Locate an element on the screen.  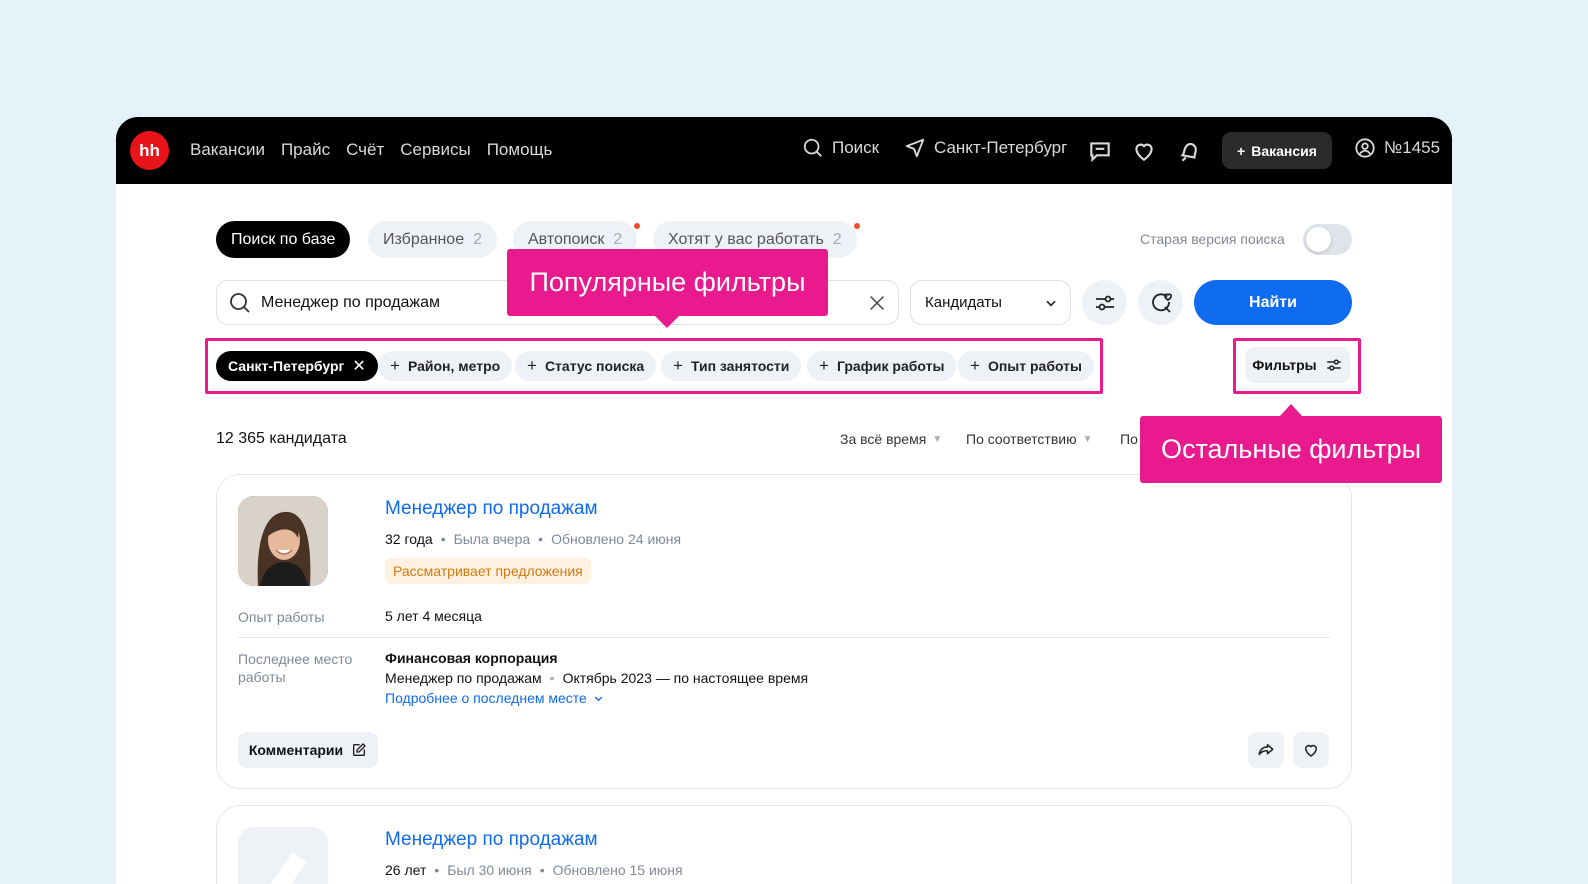
tab-database-search: Поиск по базе is located at coordinates (283, 239).